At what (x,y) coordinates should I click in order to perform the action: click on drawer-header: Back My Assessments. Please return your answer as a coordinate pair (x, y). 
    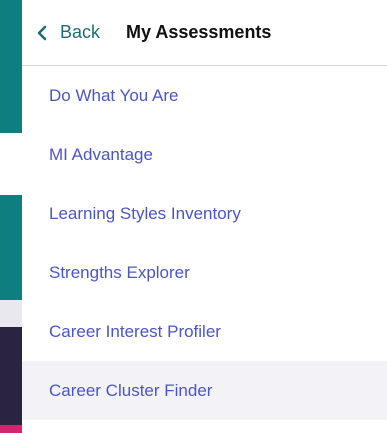
    Looking at the image, I should click on (204, 33).